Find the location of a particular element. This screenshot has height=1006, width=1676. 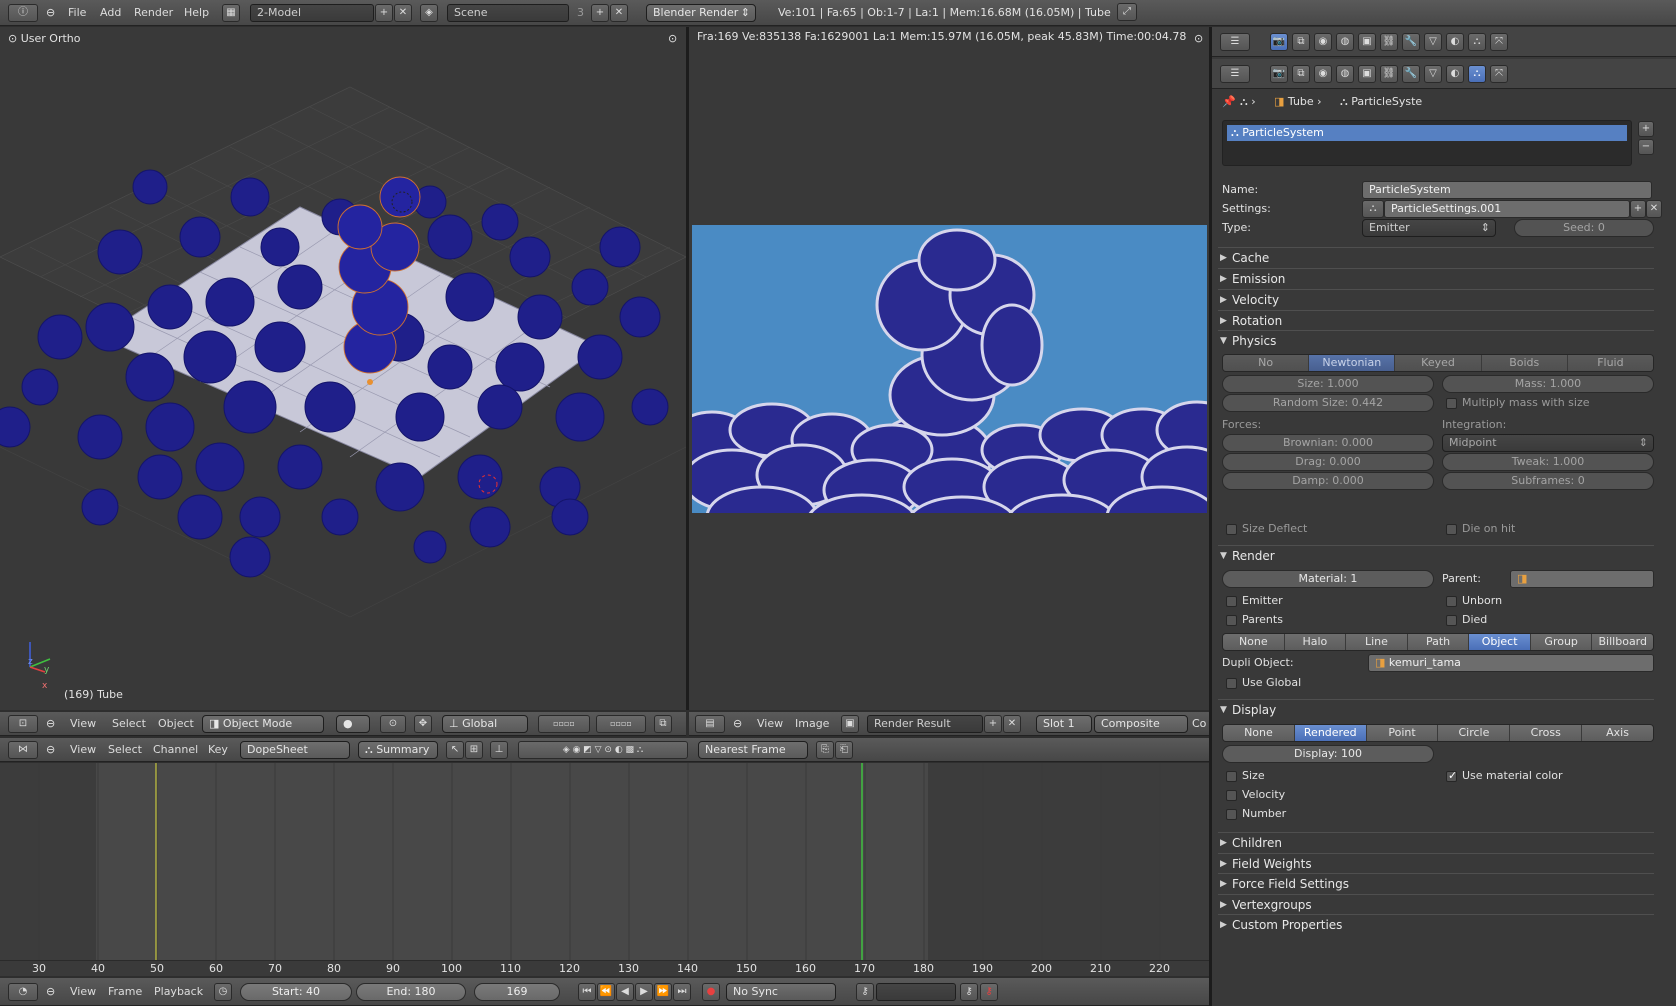

panel-rotation: ▶ Rotation is located at coordinates (1436, 320).